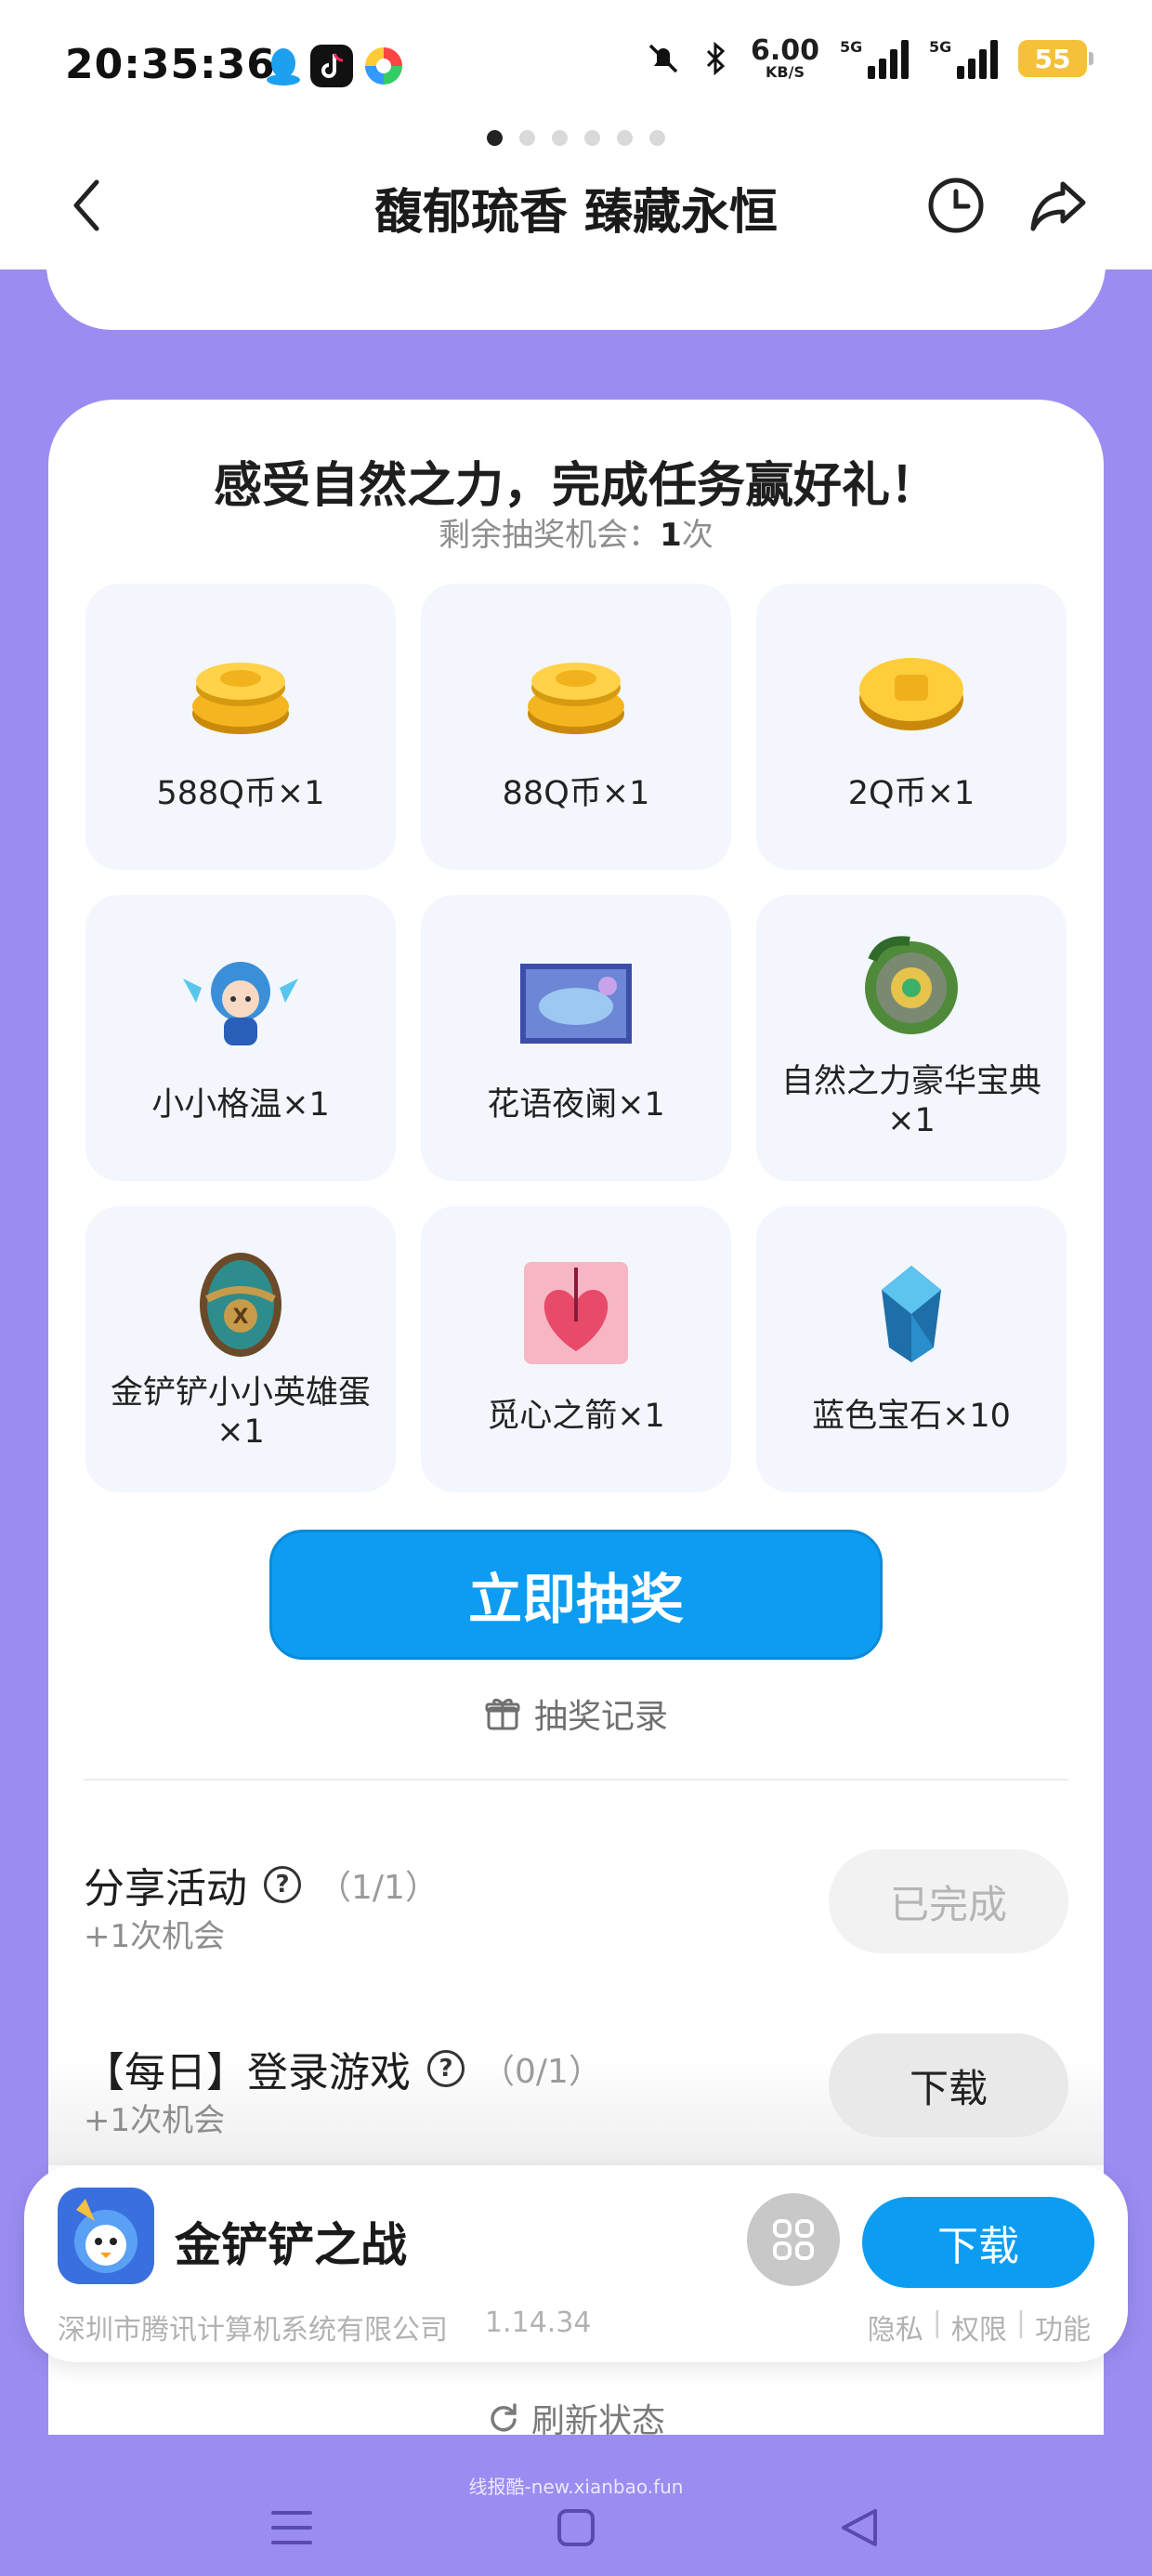  I want to click on divider, so click(576, 1780).